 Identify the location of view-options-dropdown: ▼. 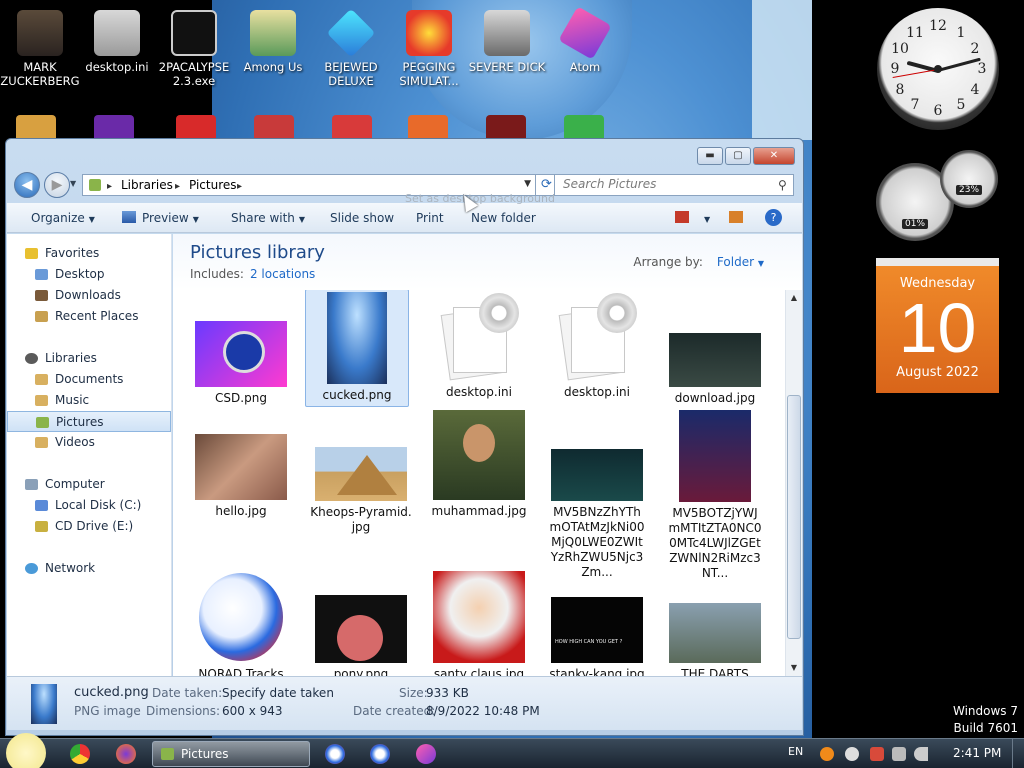
(705, 218).